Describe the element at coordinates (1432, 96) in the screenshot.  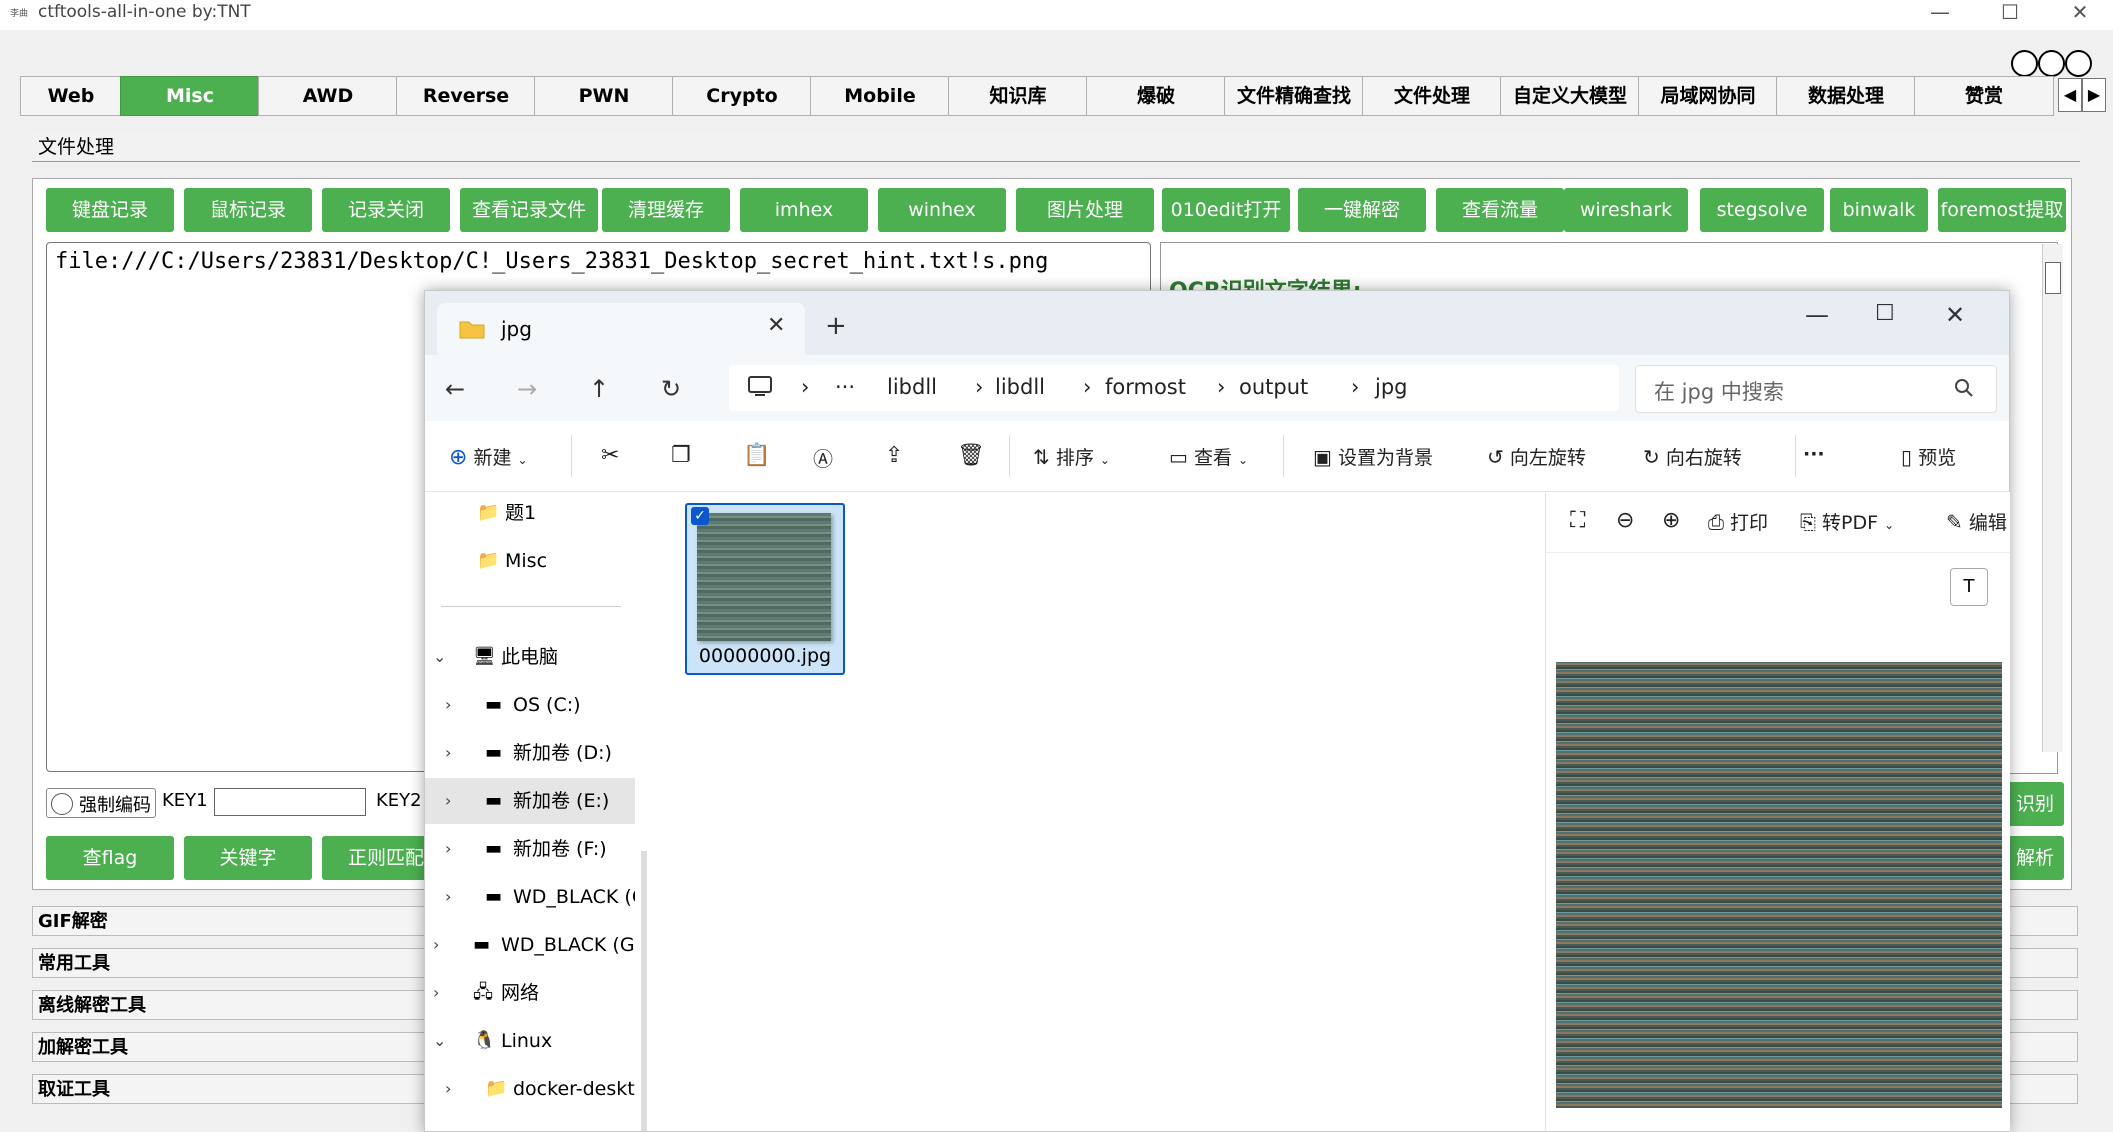
I see `tab-10: 文件处理` at that location.